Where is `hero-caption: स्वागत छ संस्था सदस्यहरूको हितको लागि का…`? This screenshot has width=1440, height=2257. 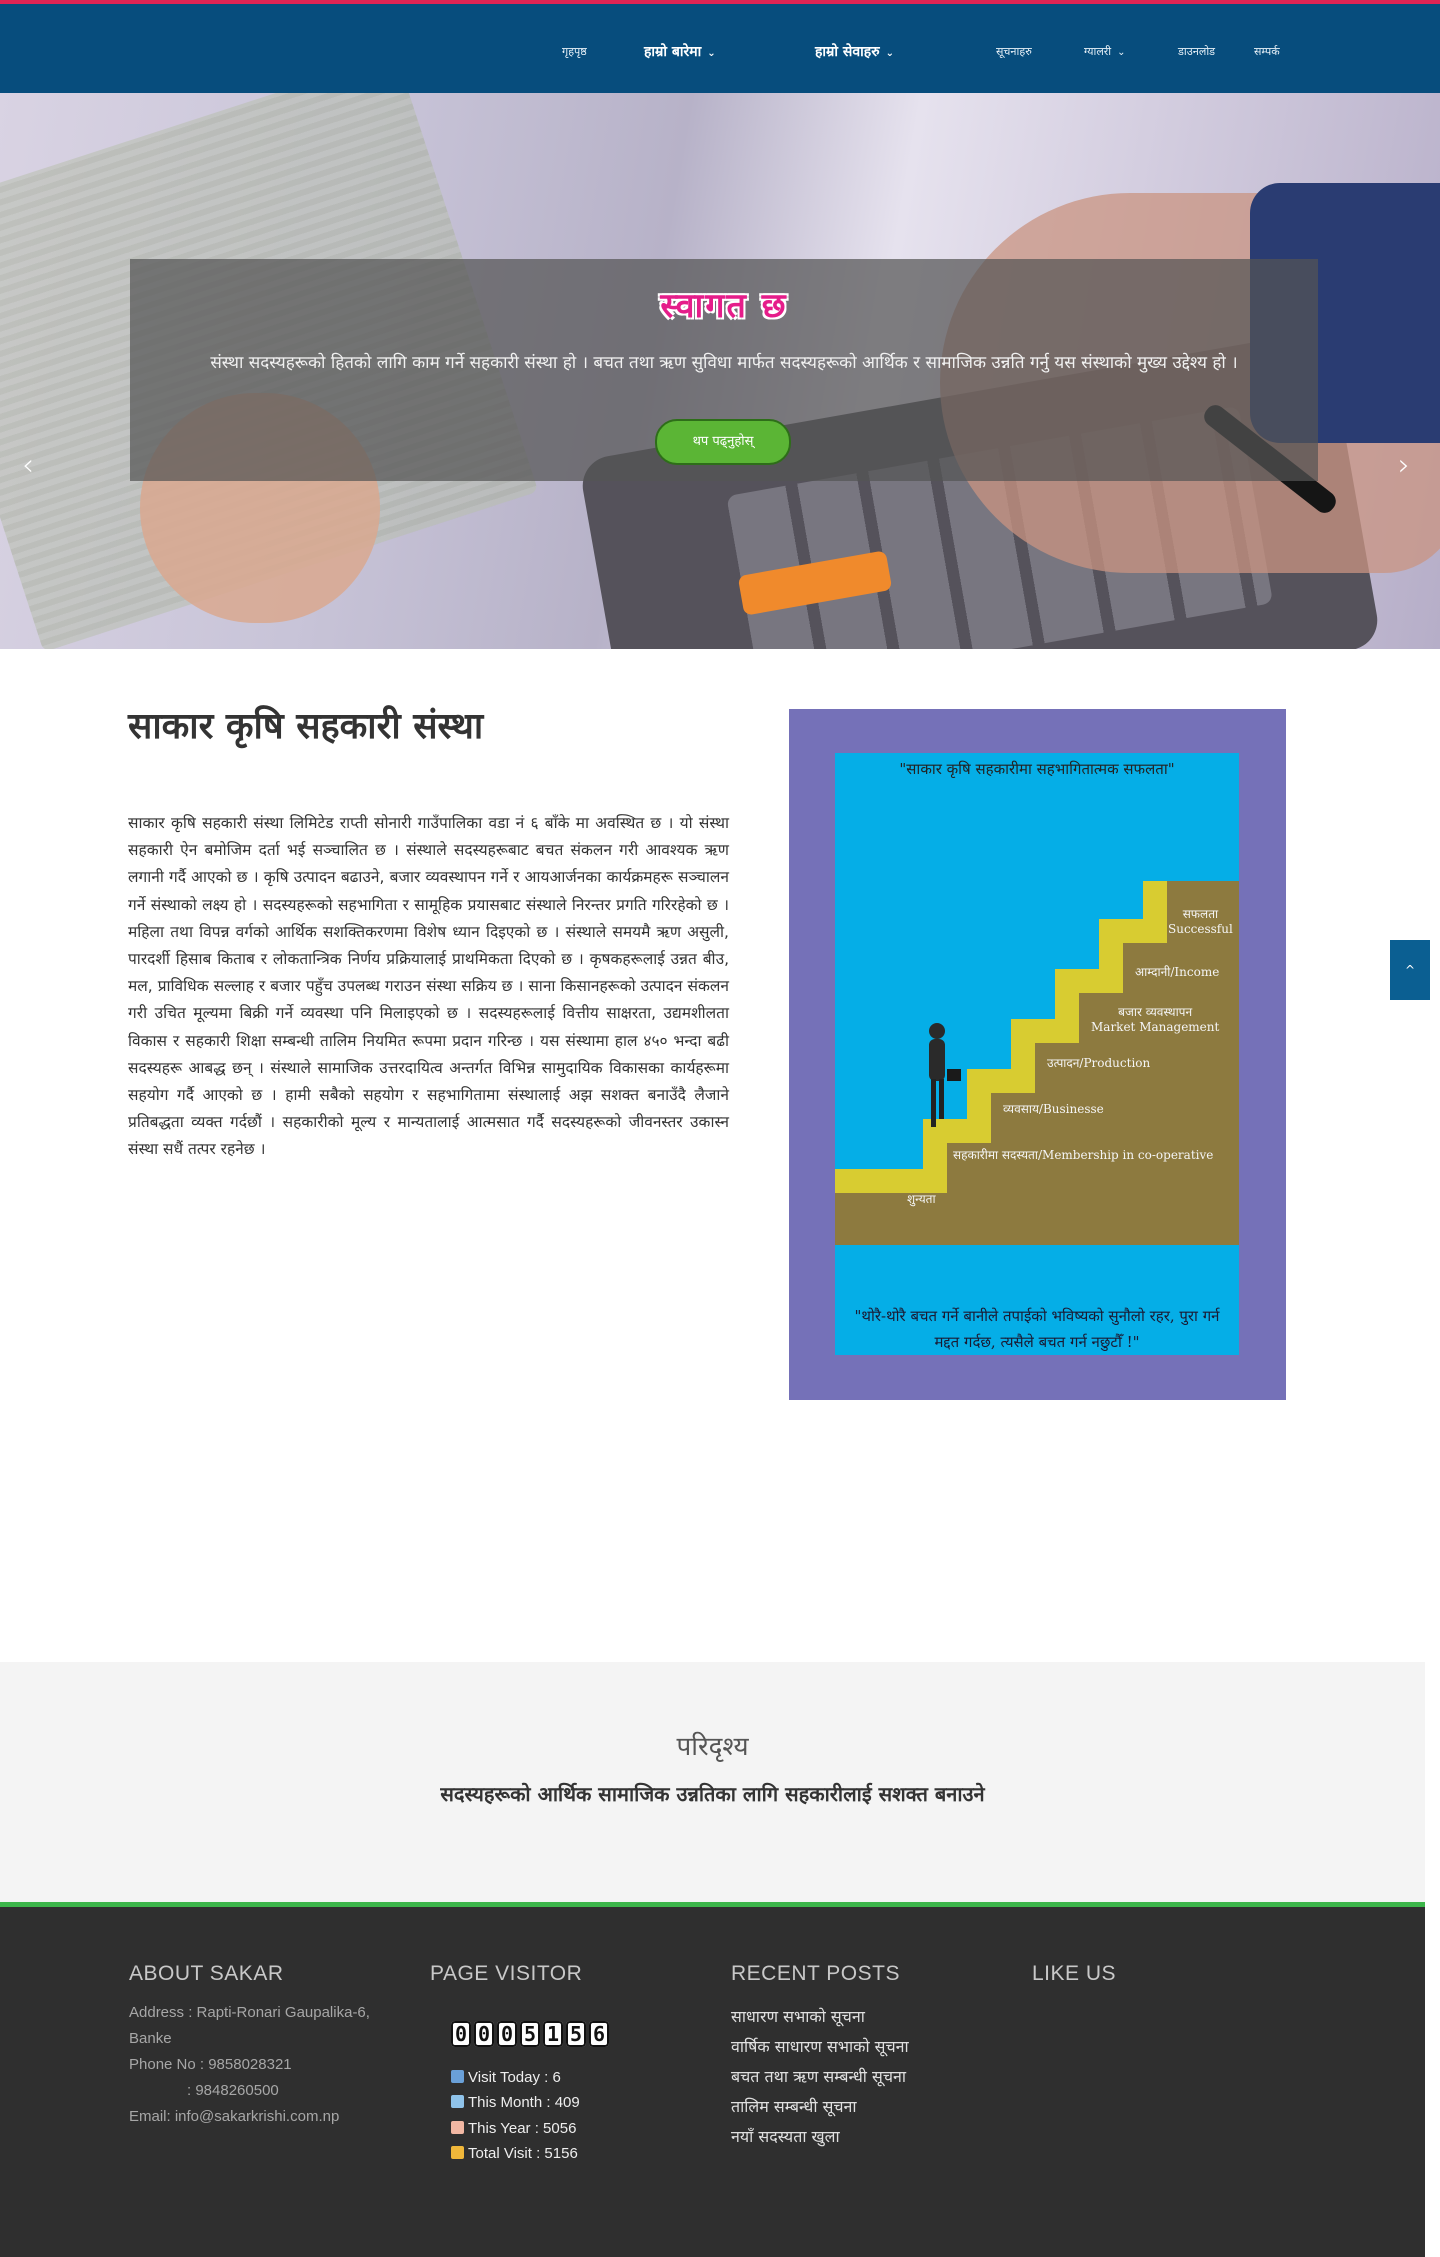
hero-caption: स्वागत छ संस्था सदस्यहरूको हितको लागि का… is located at coordinates (724, 370).